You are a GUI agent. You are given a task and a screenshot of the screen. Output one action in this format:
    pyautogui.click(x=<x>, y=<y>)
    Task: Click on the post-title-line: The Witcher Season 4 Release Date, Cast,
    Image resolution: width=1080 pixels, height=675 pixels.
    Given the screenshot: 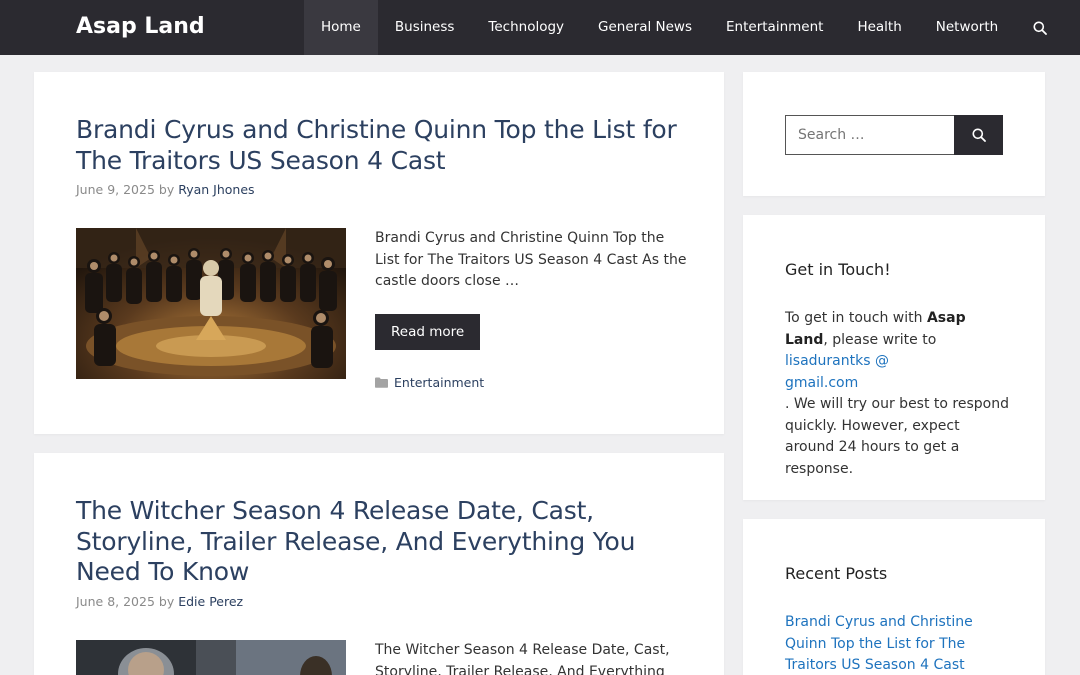 What is the action you would take?
    pyautogui.click(x=335, y=510)
    